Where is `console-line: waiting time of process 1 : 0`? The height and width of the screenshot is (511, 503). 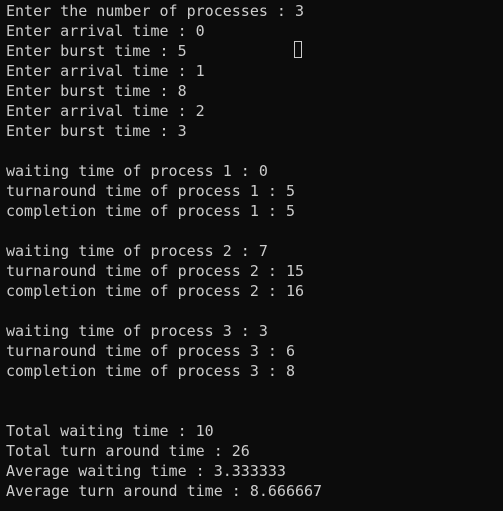 console-line: waiting time of process 1 : 0 is located at coordinates (137, 171).